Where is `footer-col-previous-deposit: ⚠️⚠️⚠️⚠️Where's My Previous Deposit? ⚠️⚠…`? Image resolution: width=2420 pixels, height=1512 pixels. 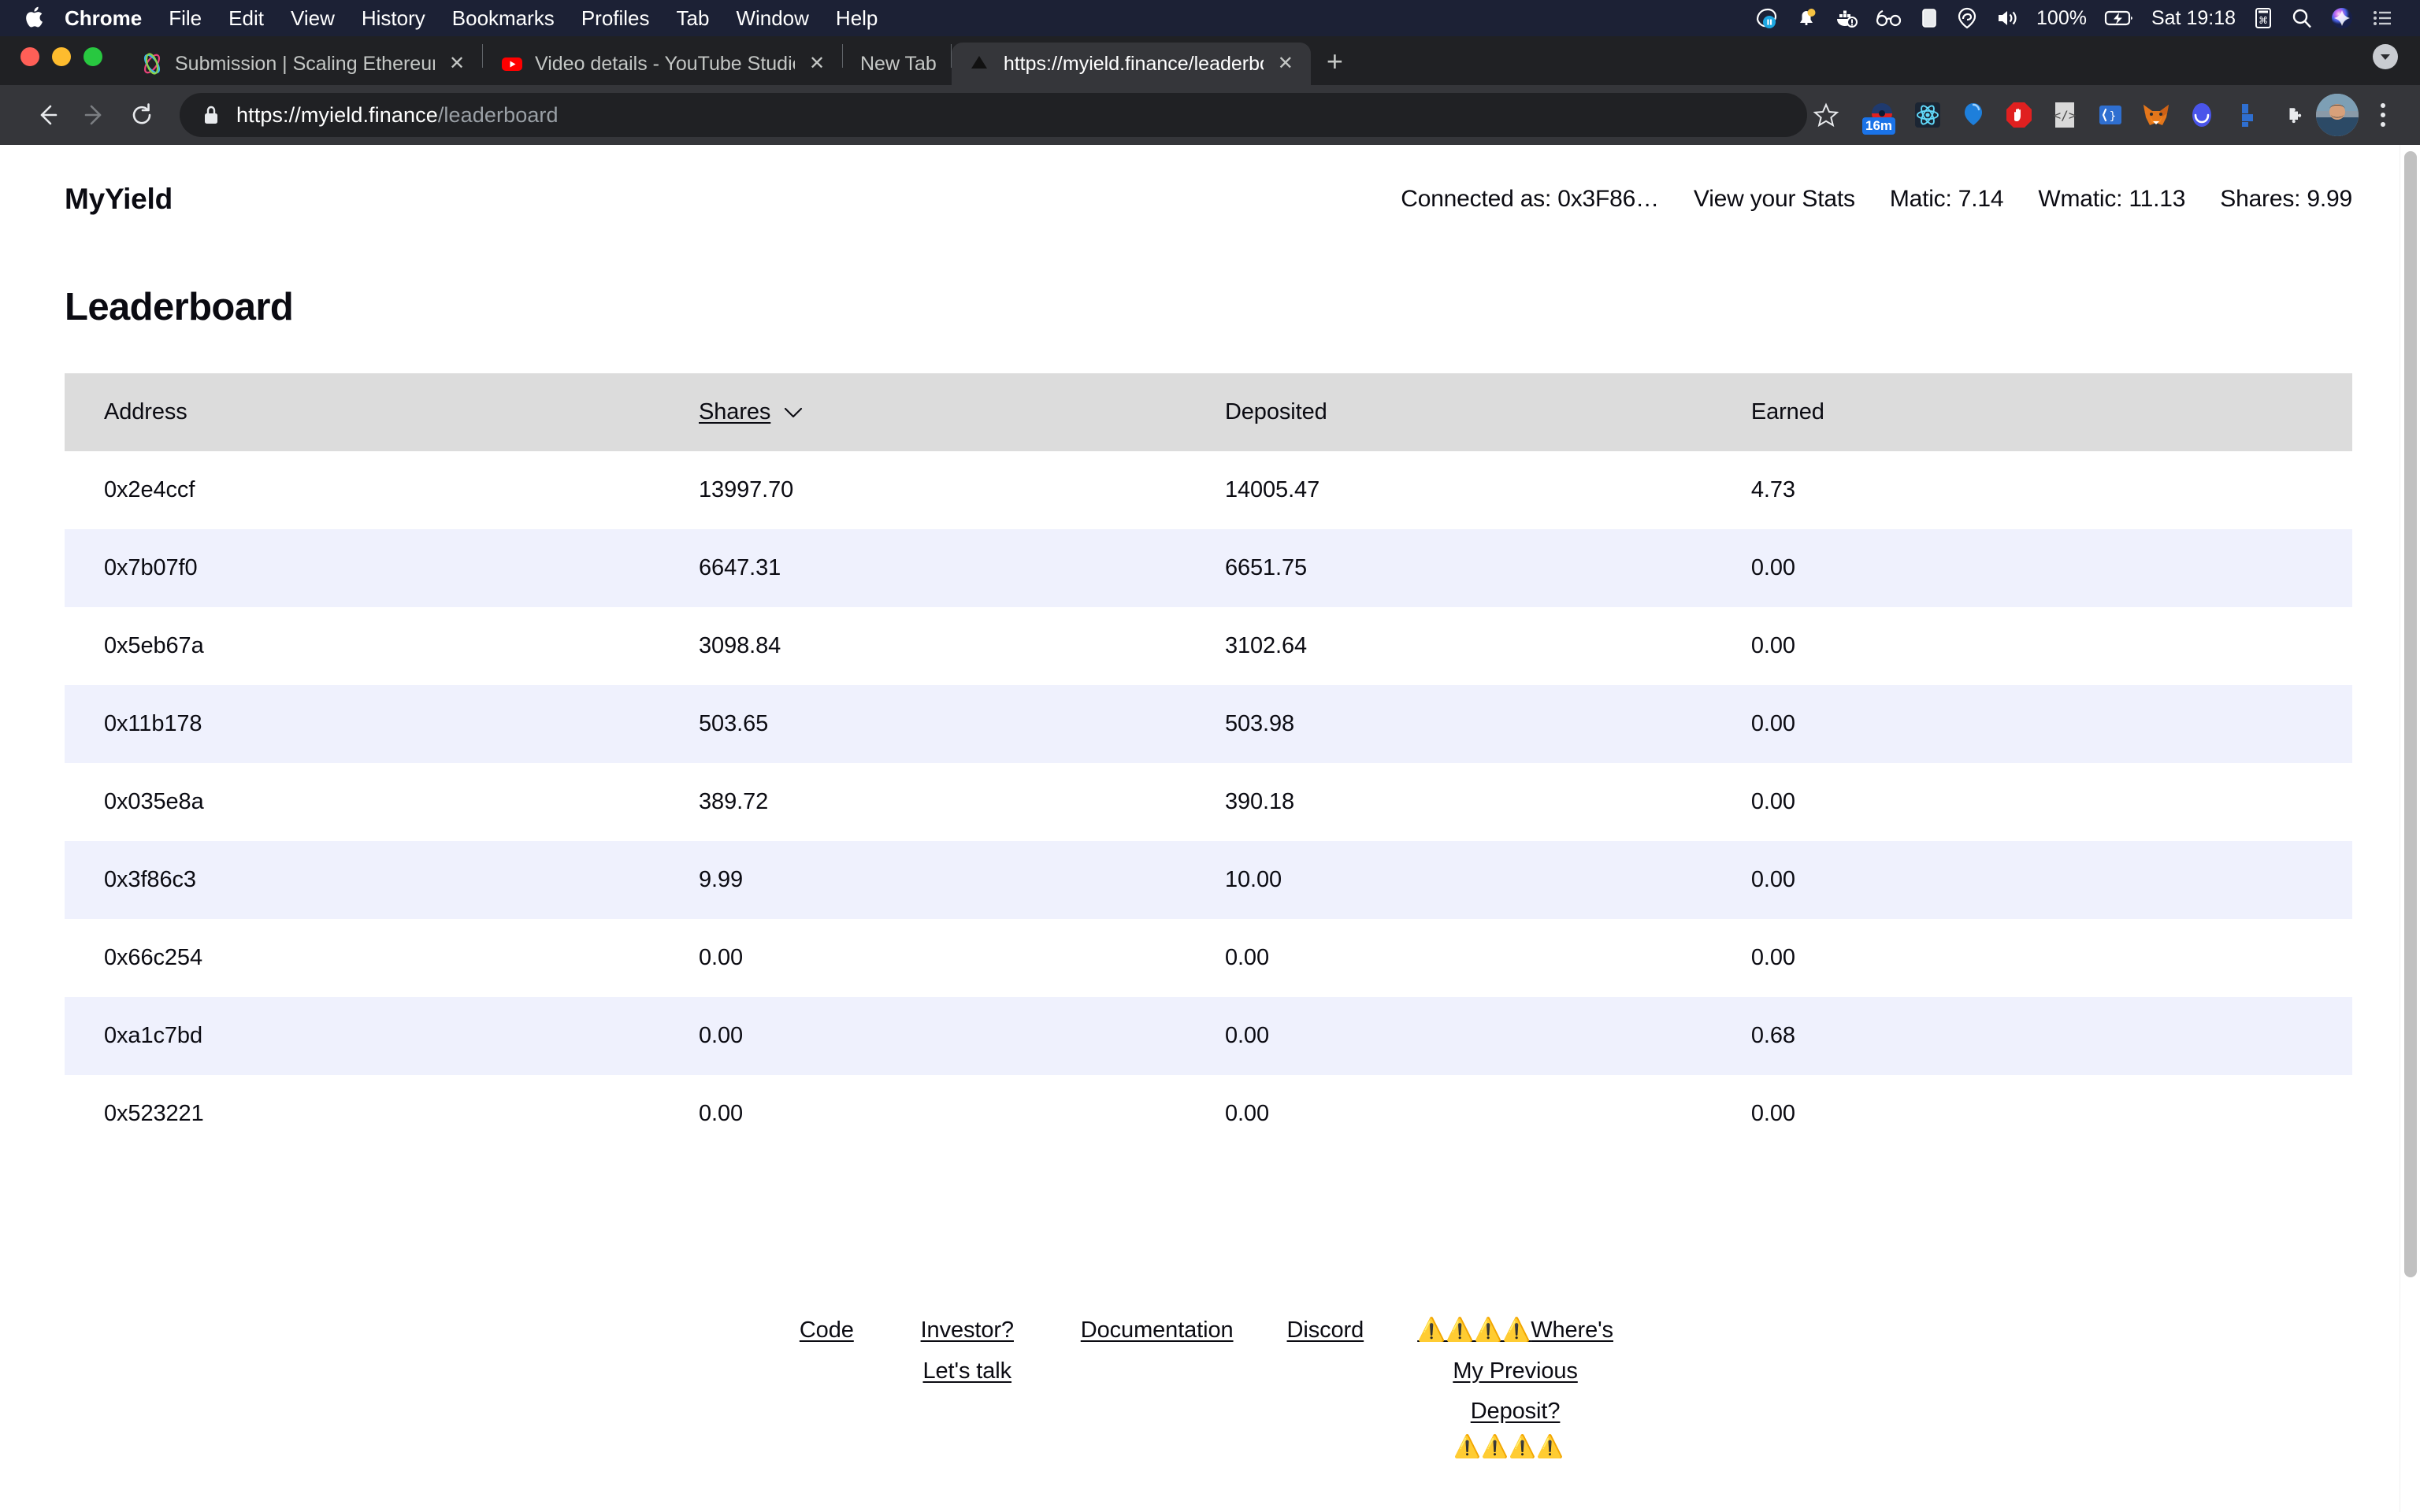 footer-col-previous-deposit: ⚠️⚠️⚠️⚠️Where's My Previous Deposit? ⚠️⚠… is located at coordinates (1508, 1385).